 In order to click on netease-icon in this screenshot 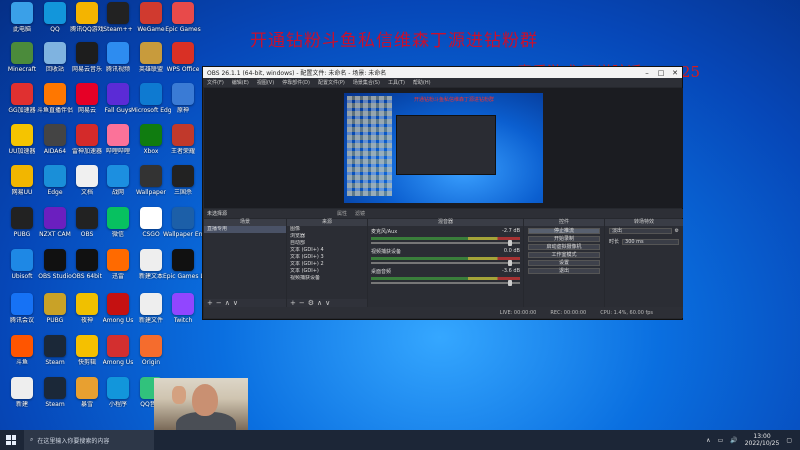, I will do `click(87, 53)`.